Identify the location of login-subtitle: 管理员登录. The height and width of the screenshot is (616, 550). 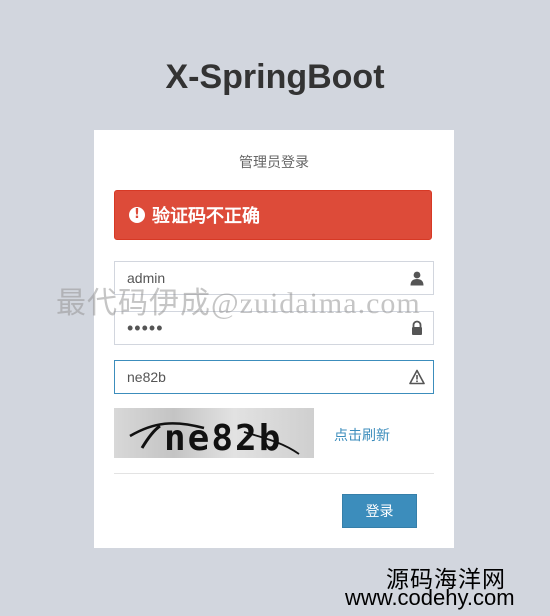
(274, 162).